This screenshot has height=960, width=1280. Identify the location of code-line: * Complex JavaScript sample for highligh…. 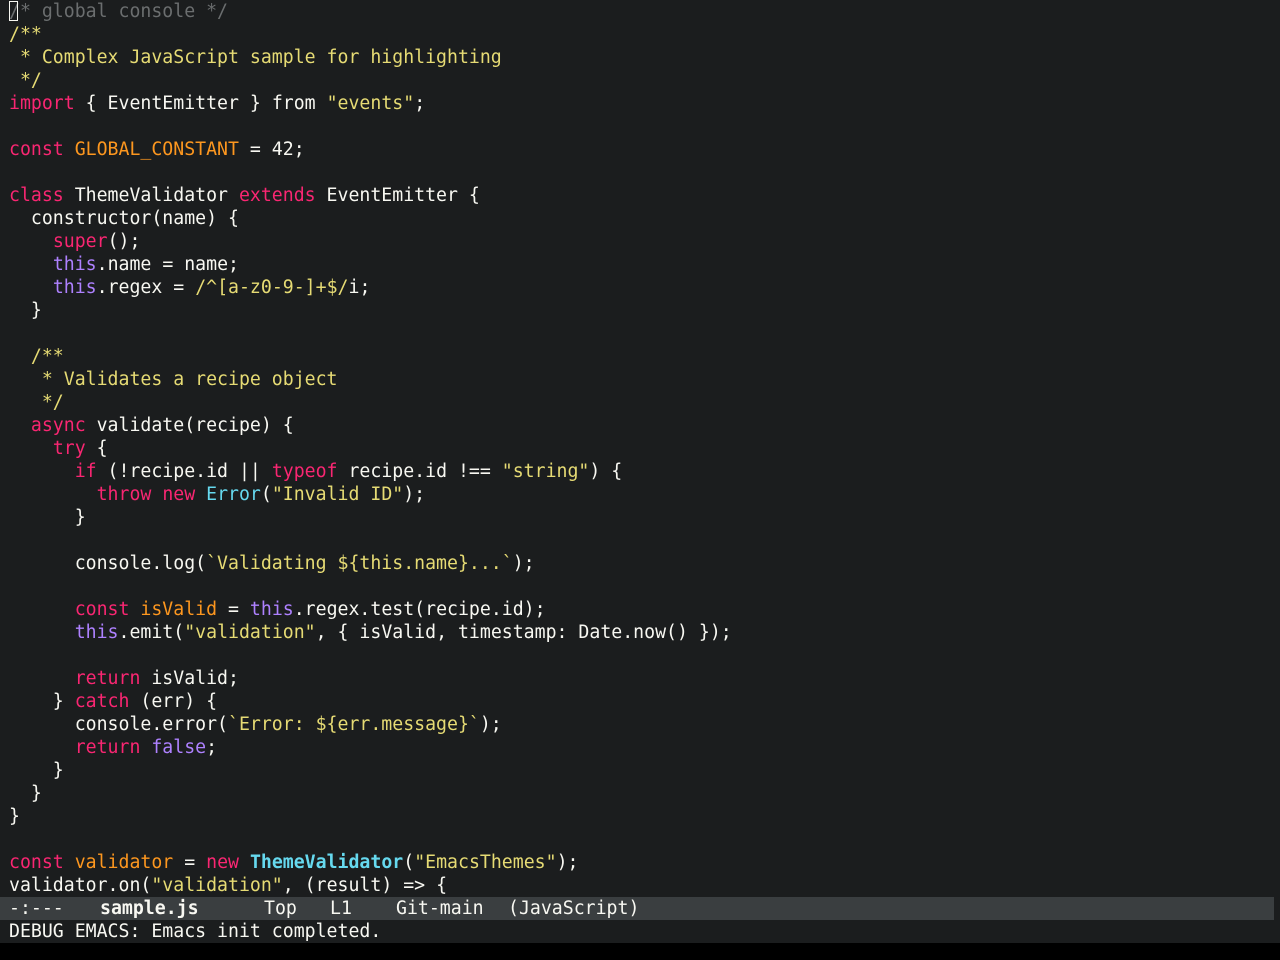
(255, 57).